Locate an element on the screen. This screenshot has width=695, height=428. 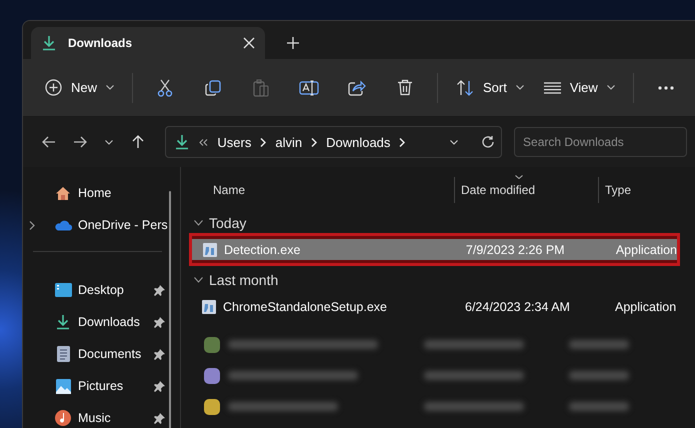
cloud-icon is located at coordinates (63, 225).